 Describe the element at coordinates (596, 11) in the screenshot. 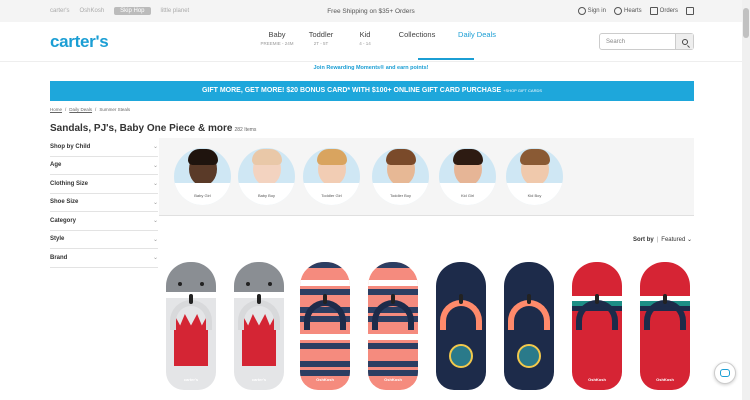

I see `sign-in-label: Sign in` at that location.